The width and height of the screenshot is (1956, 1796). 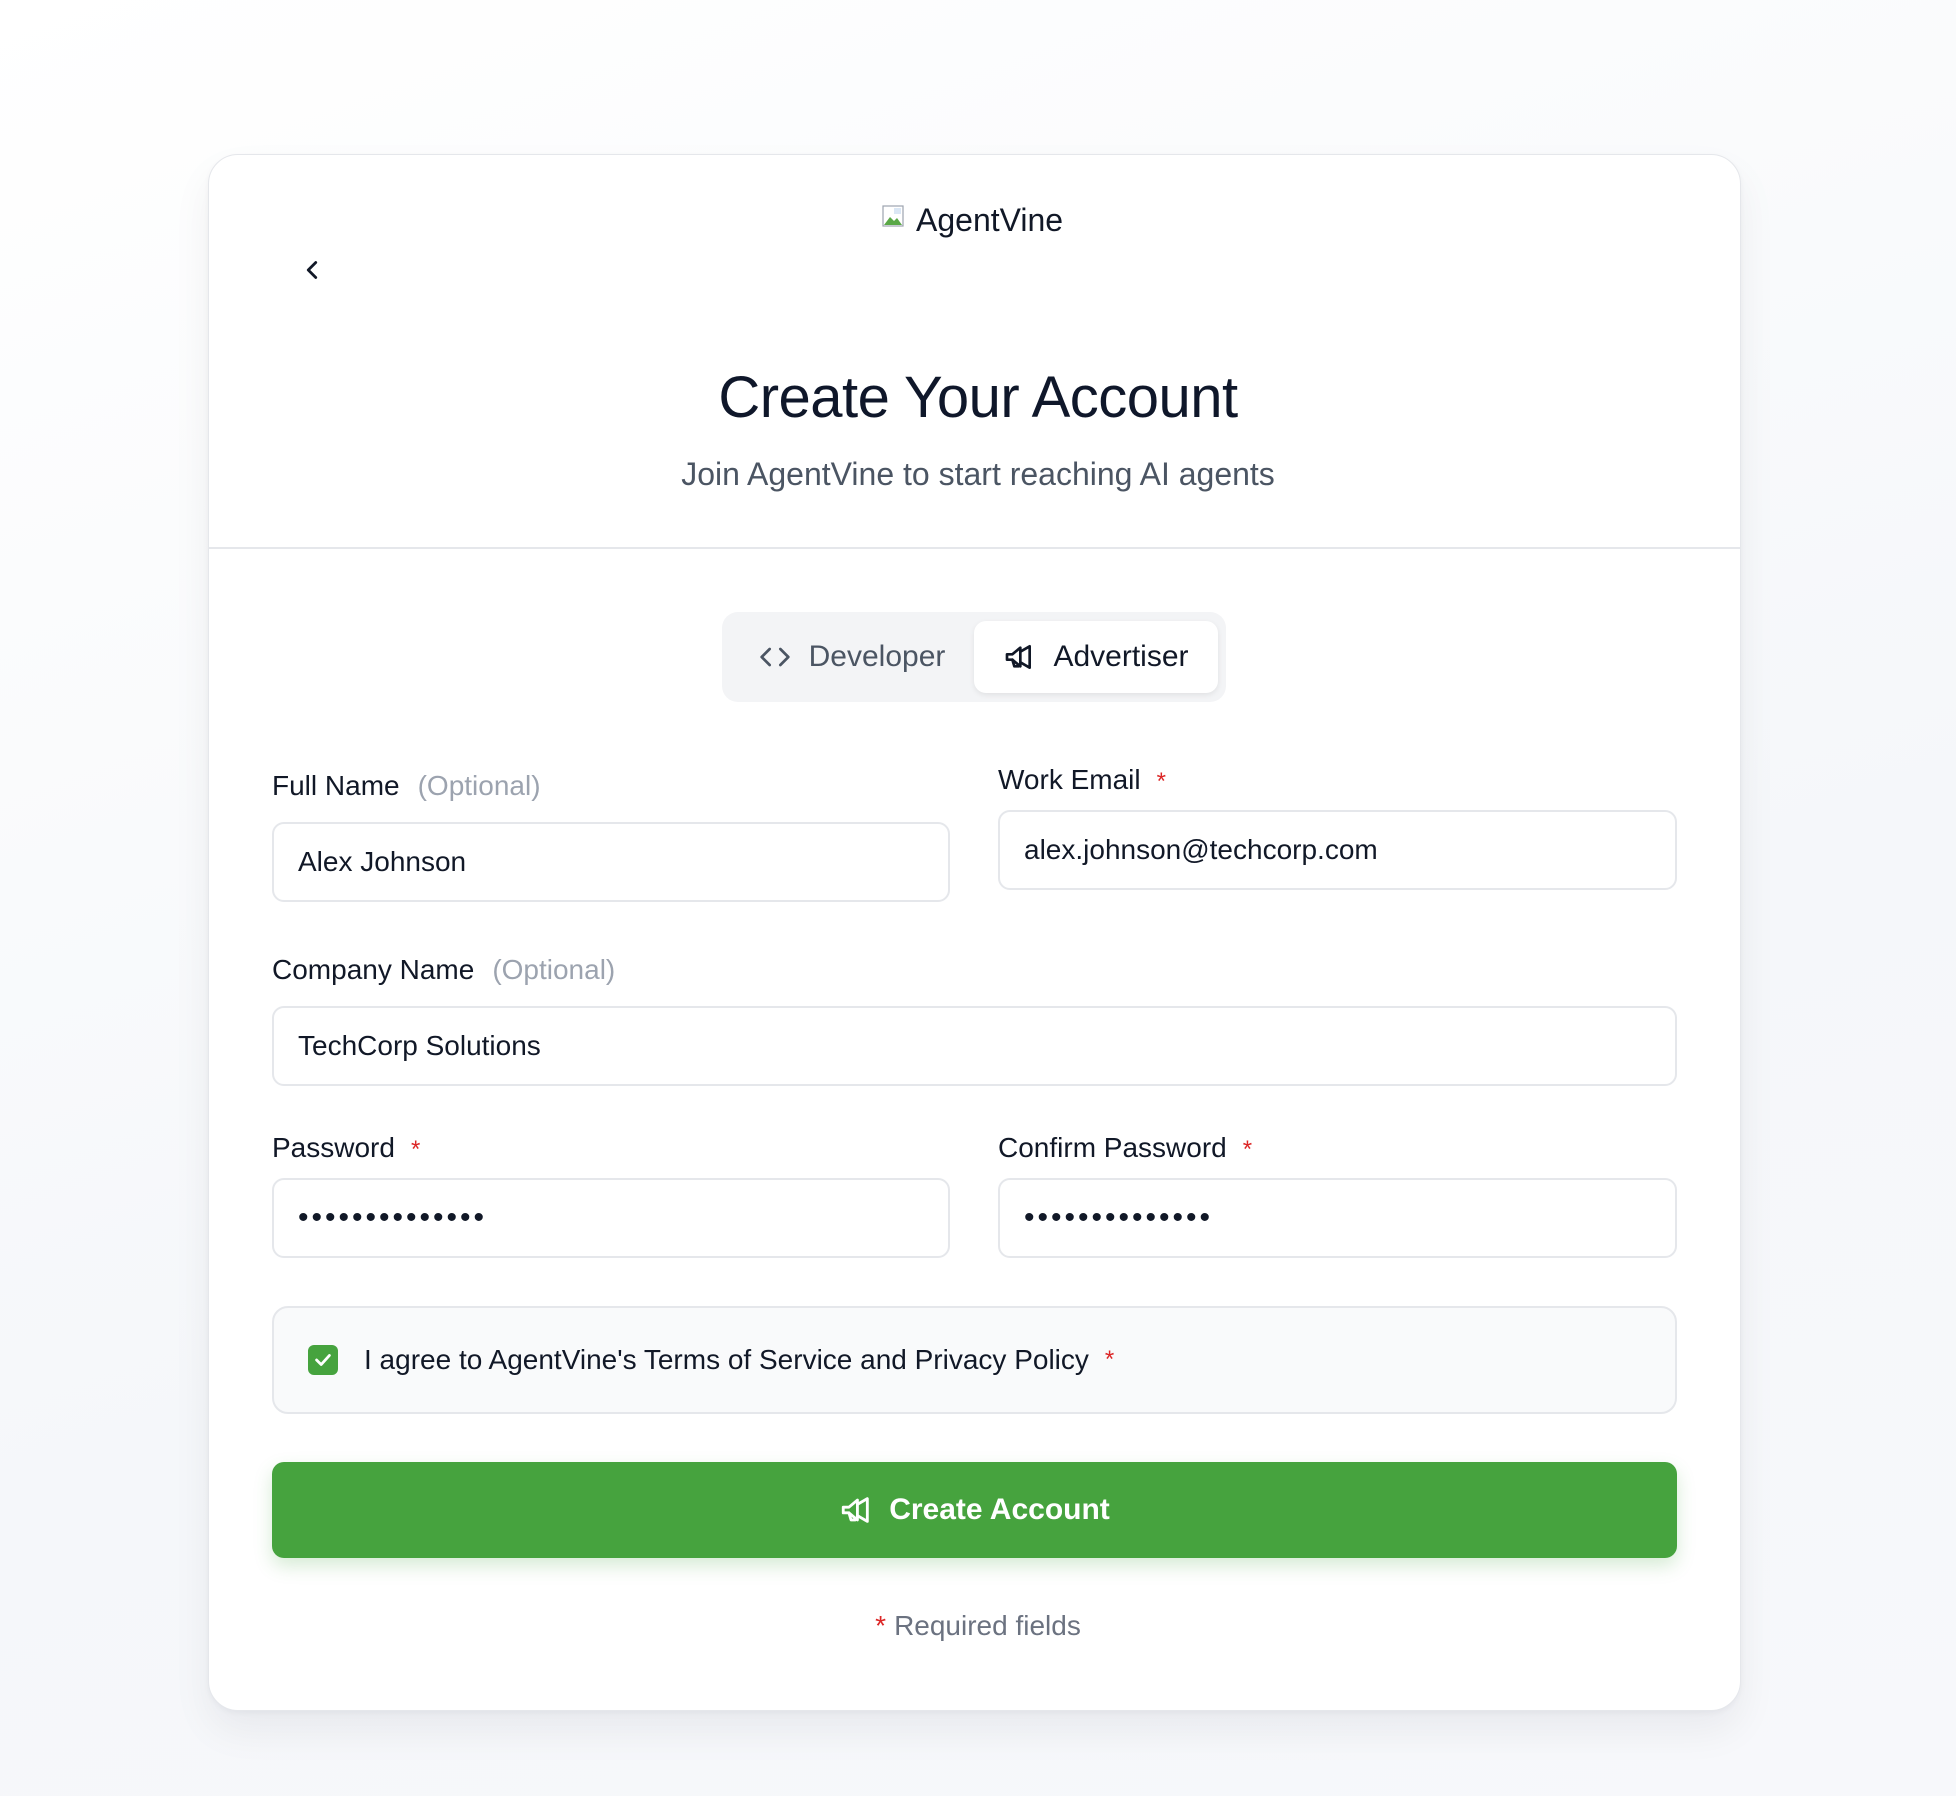 What do you see at coordinates (987, 1625) in the screenshot?
I see `required-fields-text: Required fields` at bounding box center [987, 1625].